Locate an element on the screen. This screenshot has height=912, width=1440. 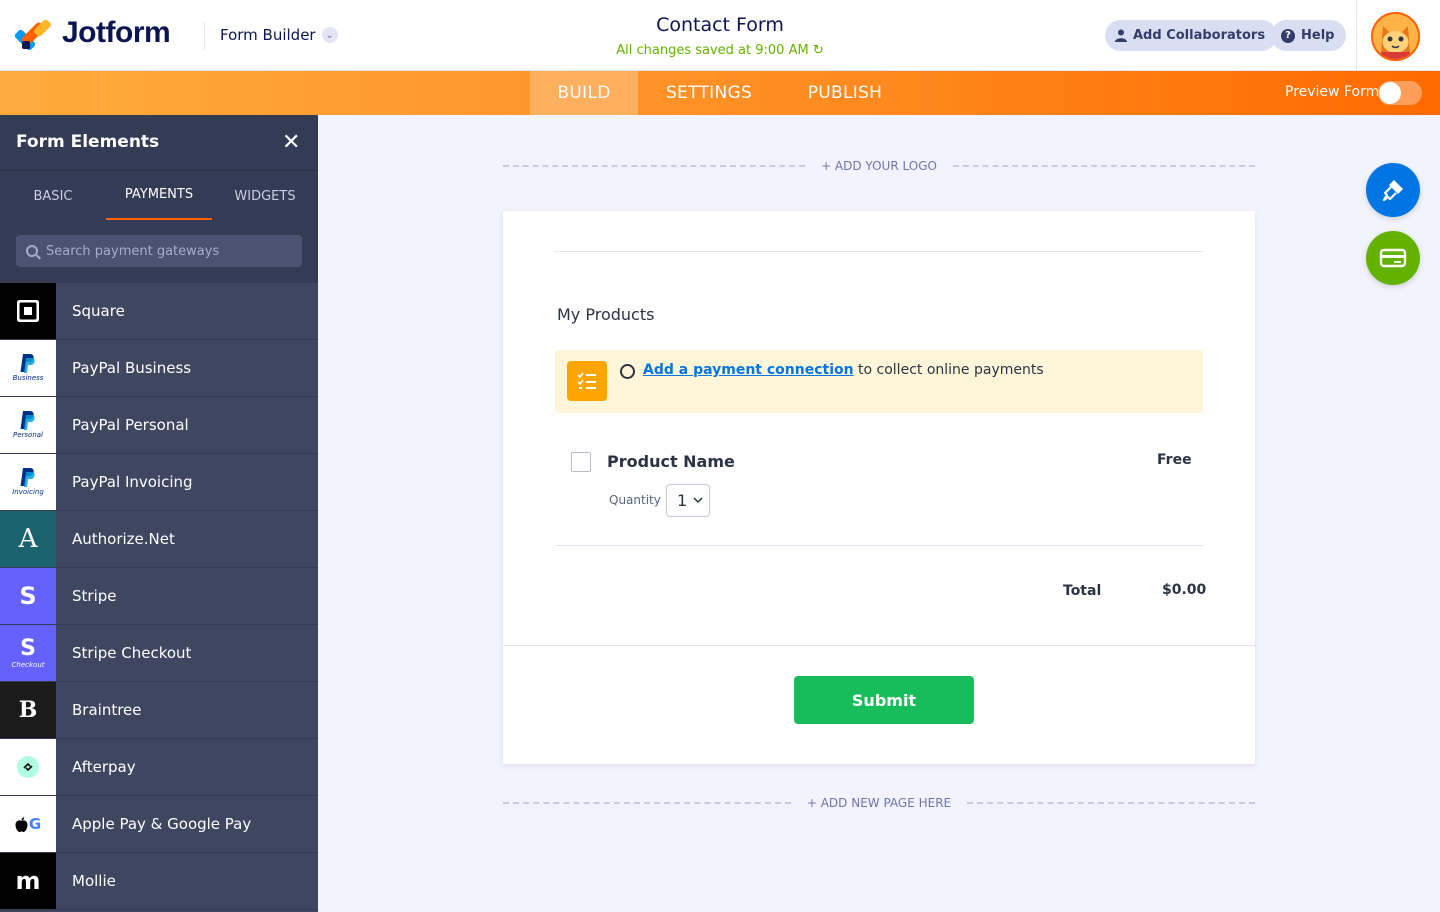
user-icon is located at coordinates (1121, 35).